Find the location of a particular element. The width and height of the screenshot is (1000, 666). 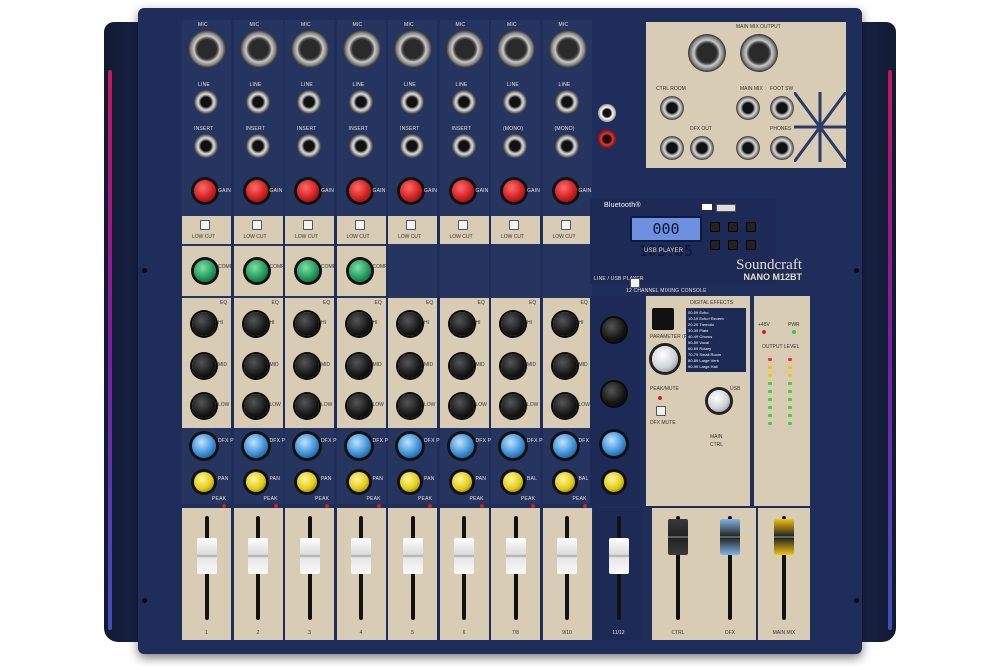

player-prev-button is located at coordinates (715, 227).